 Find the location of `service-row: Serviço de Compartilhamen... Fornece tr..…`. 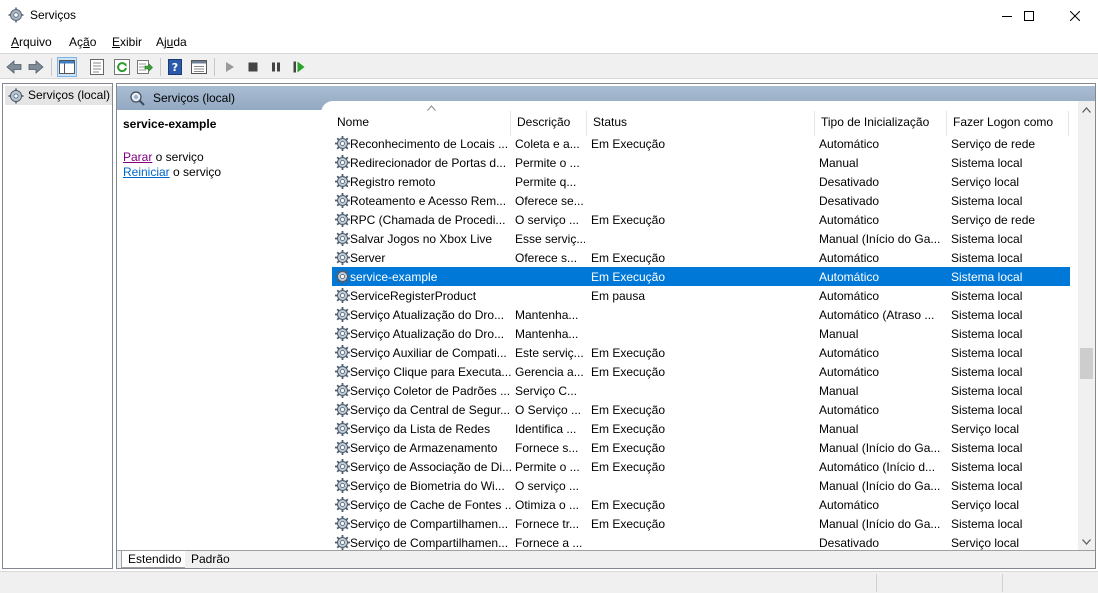

service-row: Serviço de Compartilhamen... Fornece tr..… is located at coordinates (701, 523).